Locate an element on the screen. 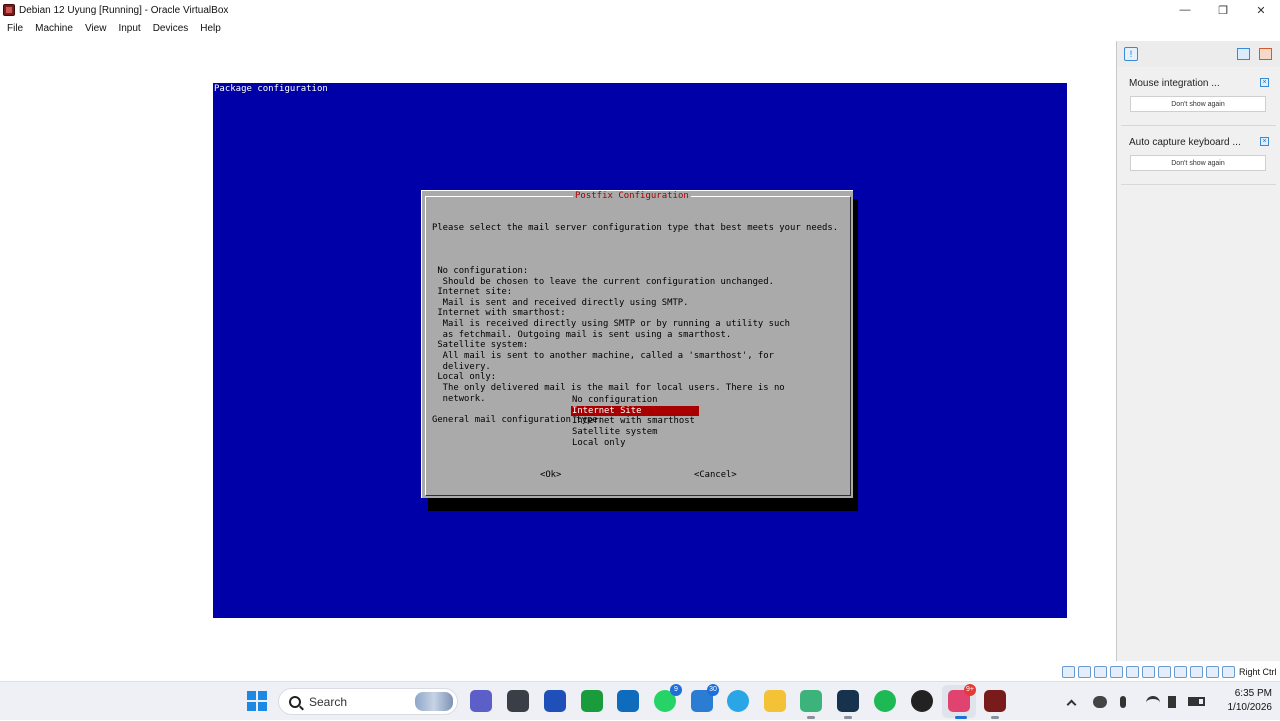 This screenshot has width=1280, height=721. menu-file: File is located at coordinates (15, 28).